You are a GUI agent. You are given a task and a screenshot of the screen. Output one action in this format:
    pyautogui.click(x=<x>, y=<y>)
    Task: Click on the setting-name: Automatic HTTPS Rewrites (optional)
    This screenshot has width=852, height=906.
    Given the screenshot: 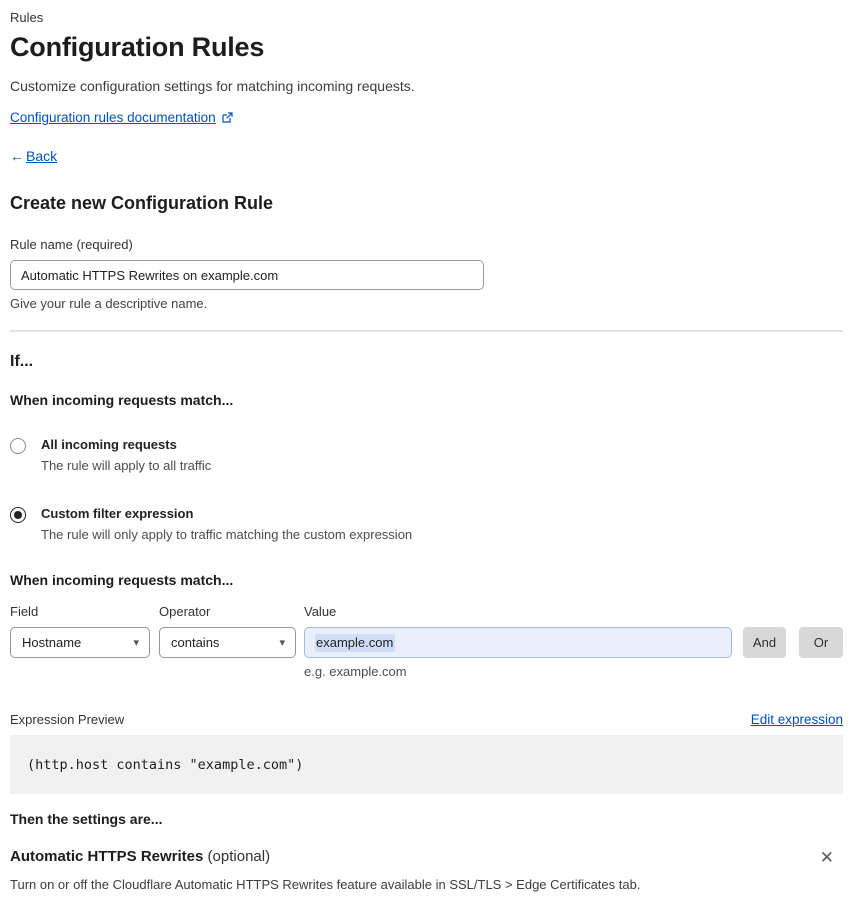 What is the action you would take?
    pyautogui.click(x=140, y=856)
    